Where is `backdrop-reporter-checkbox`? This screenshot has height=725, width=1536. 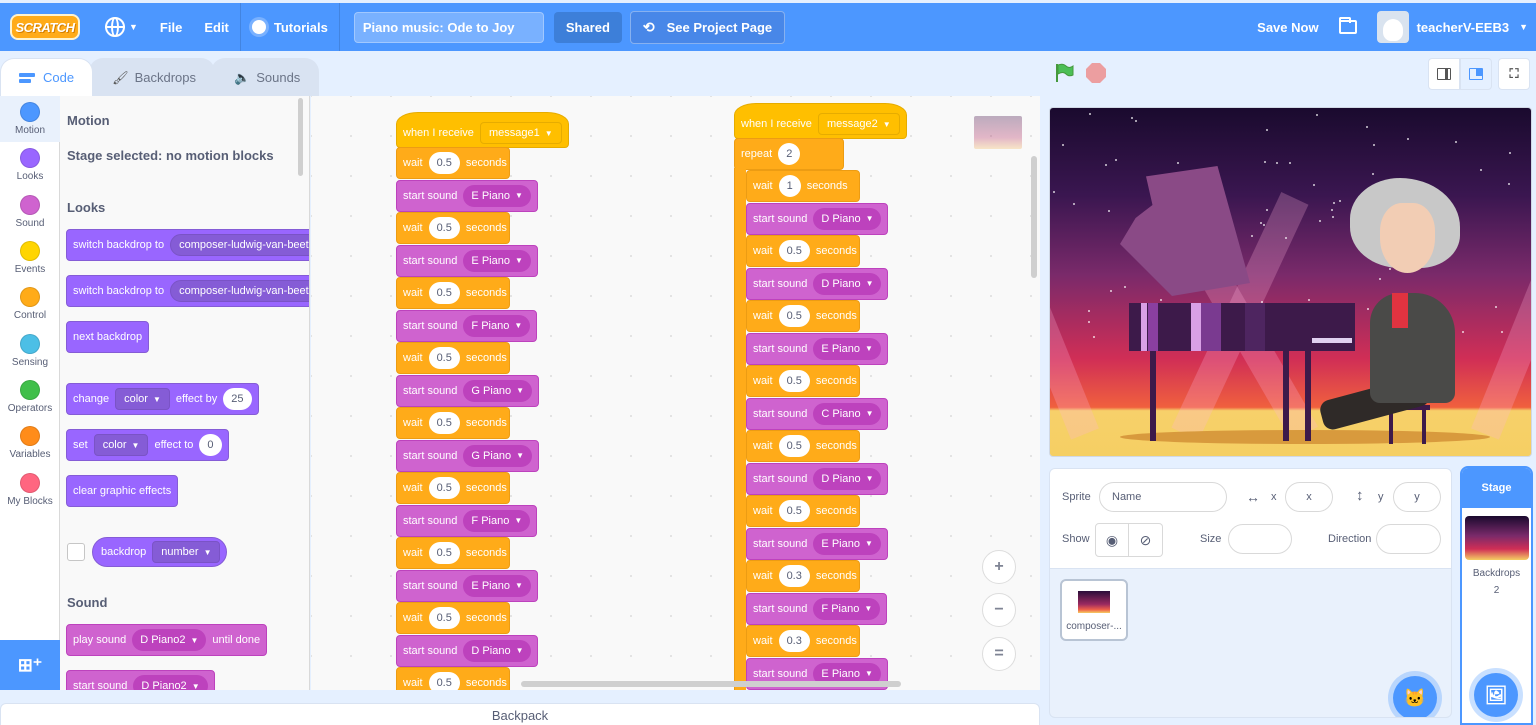 backdrop-reporter-checkbox is located at coordinates (76, 552).